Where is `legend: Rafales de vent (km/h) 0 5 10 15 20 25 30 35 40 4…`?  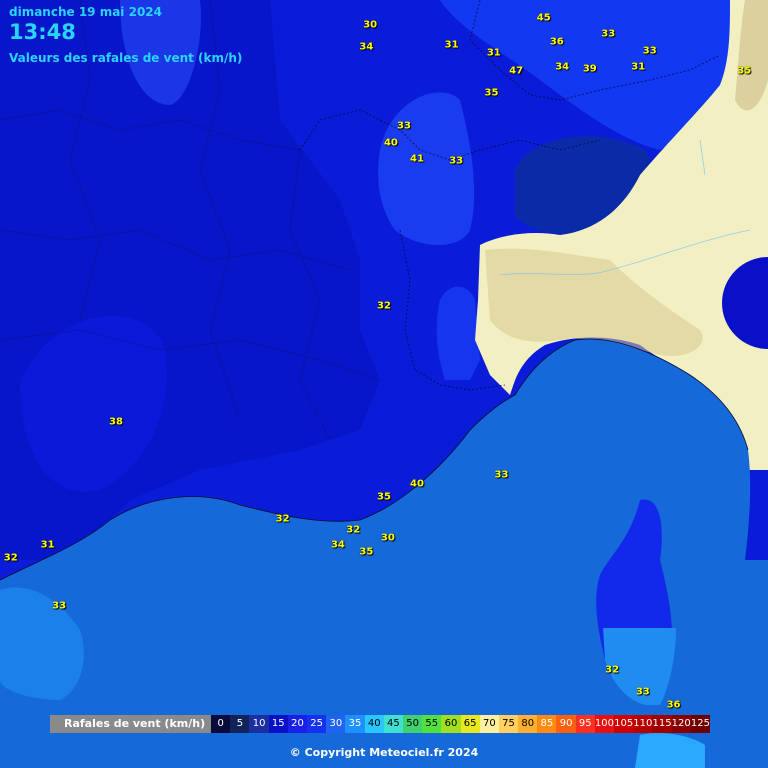
legend: Rafales de vent (km/h) 0 5 10 15 20 25 30 35 40 4… is located at coordinates (380, 724).